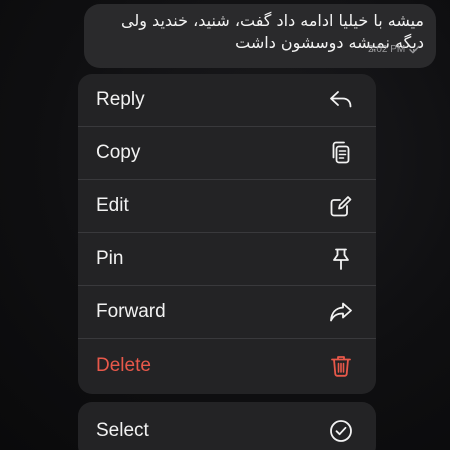 The width and height of the screenshot is (450, 450). Describe the element at coordinates (341, 312) in the screenshot. I see `forward-icon` at that location.